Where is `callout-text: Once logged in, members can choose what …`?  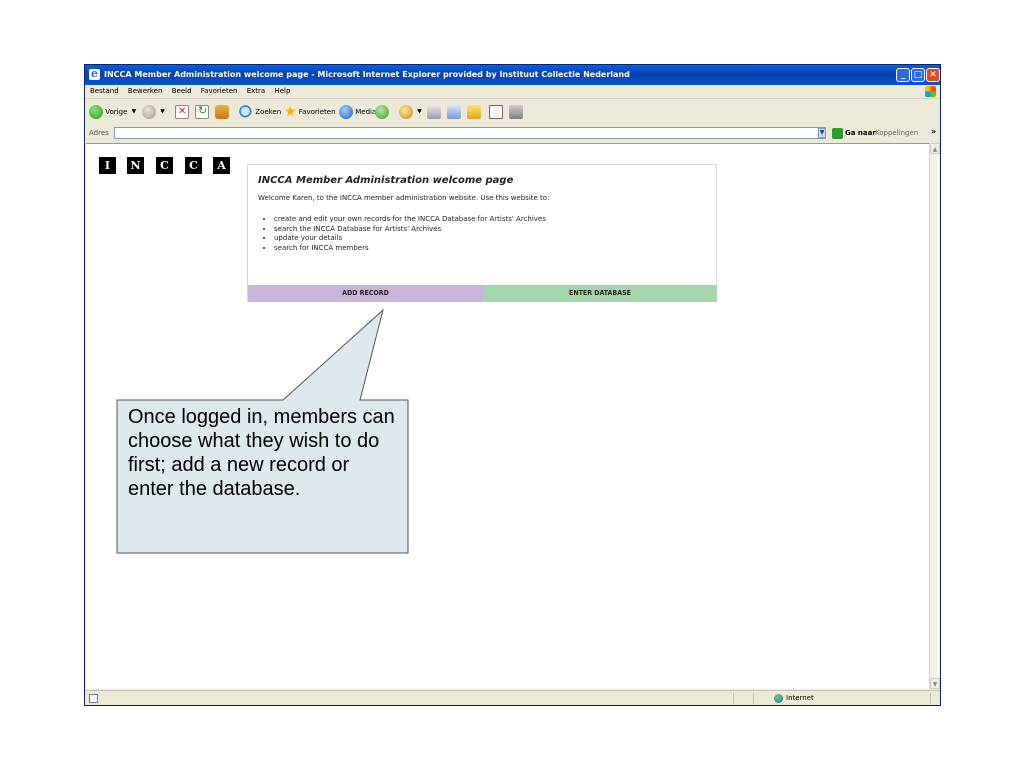
callout-text: Once logged in, members can choose what … is located at coordinates (261, 453).